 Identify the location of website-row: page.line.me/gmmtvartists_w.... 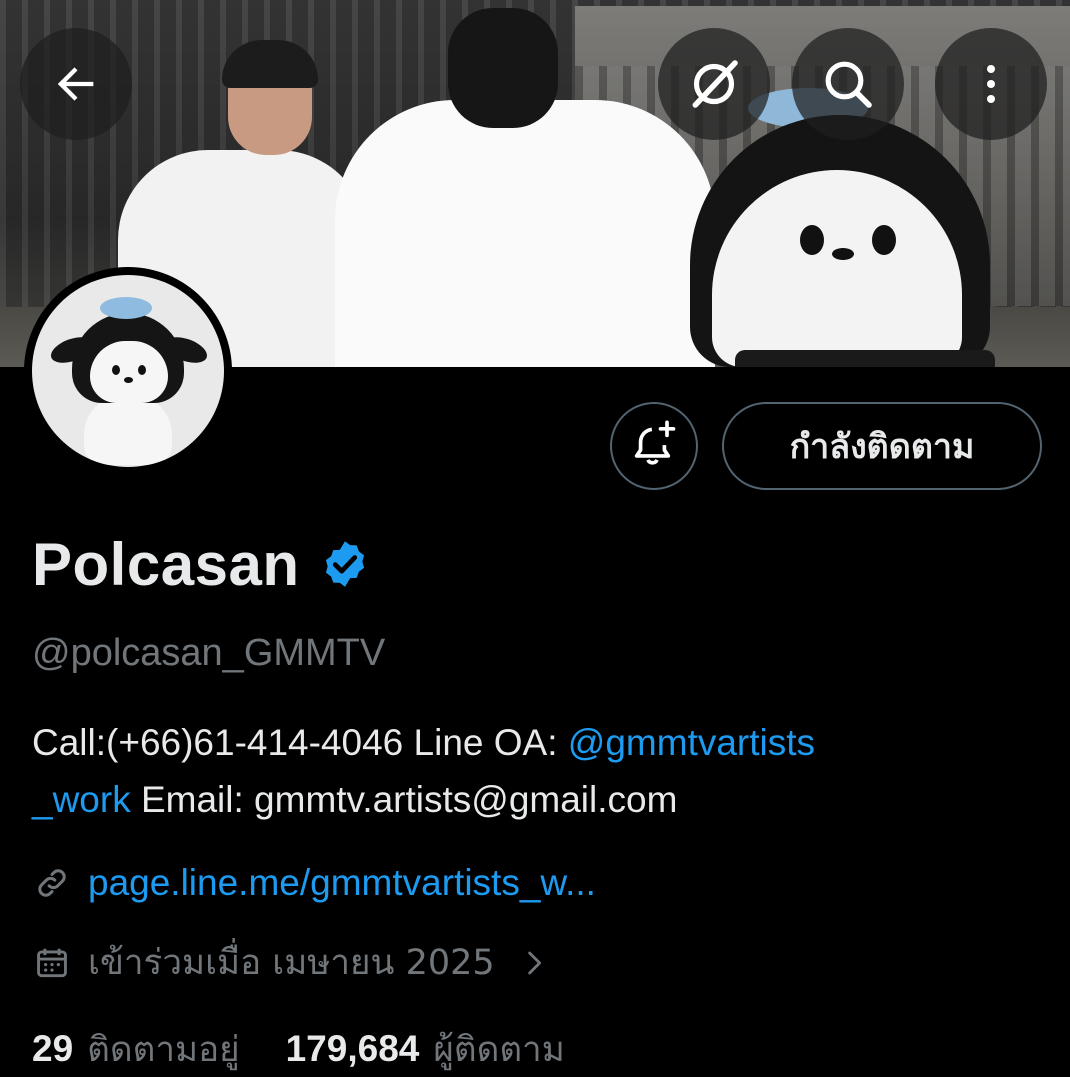
(314, 883).